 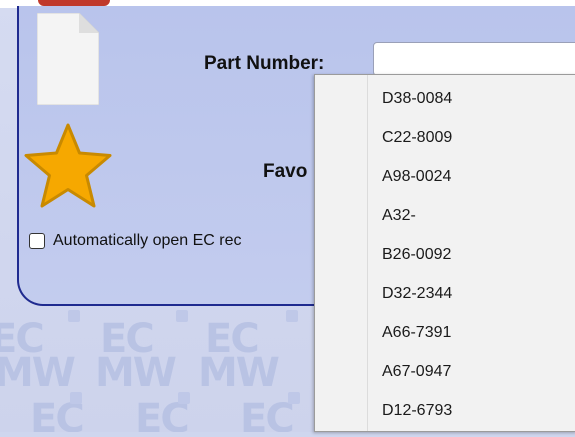 I want to click on part-number-label: Part Number:, so click(x=264, y=63).